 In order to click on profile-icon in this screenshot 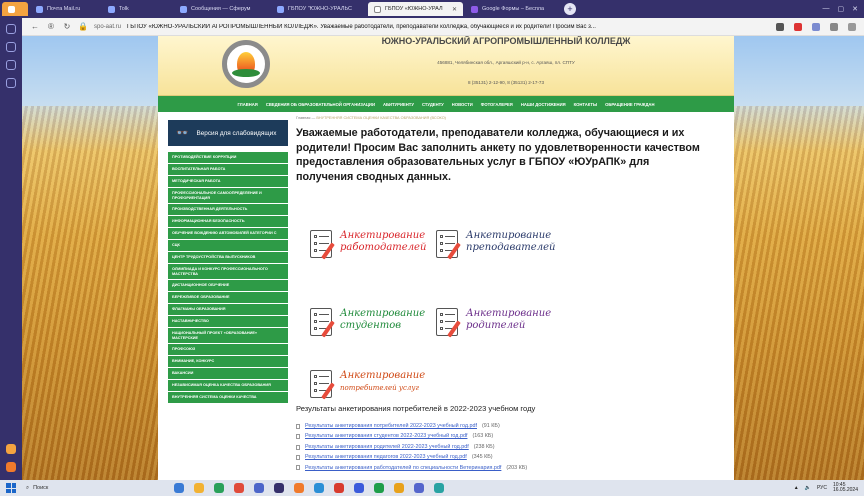, I will do `click(11, 9)`.